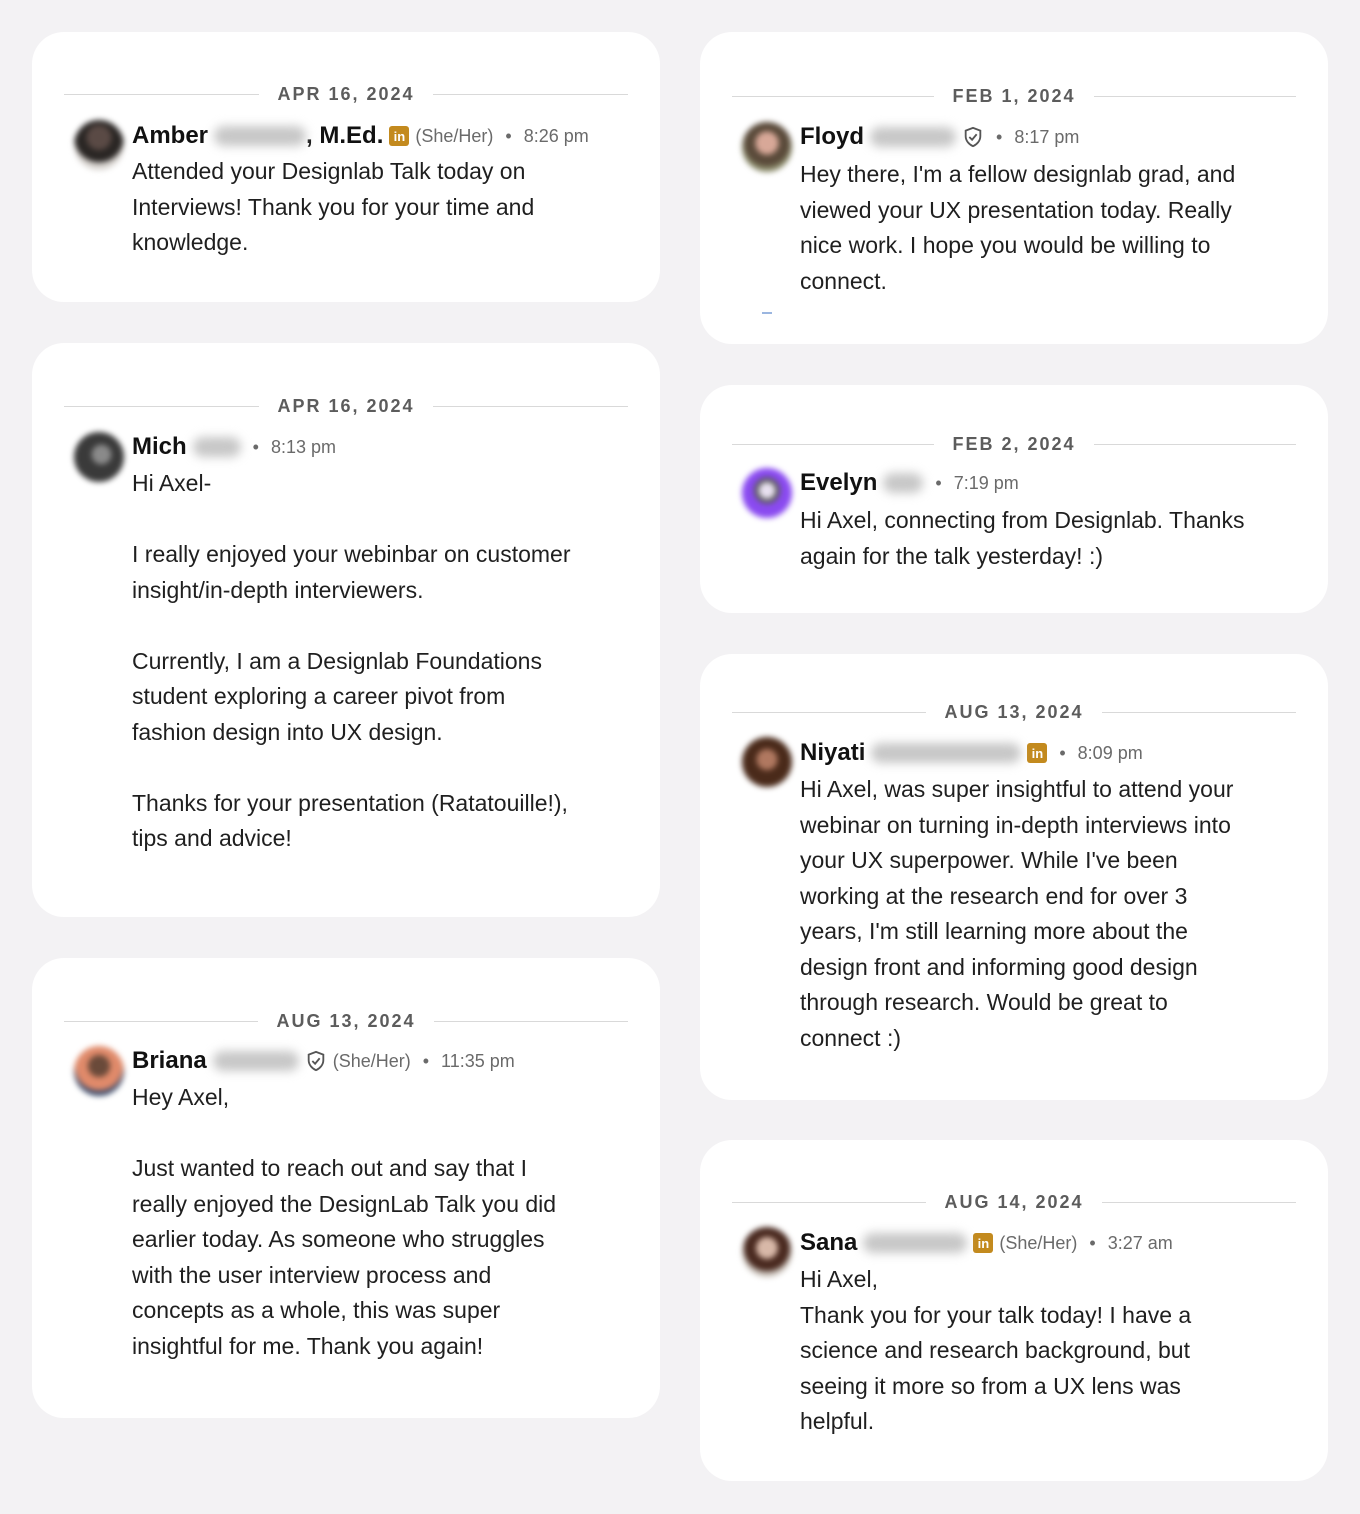  What do you see at coordinates (169, 1061) in the screenshot?
I see `sender-name: Briana` at bounding box center [169, 1061].